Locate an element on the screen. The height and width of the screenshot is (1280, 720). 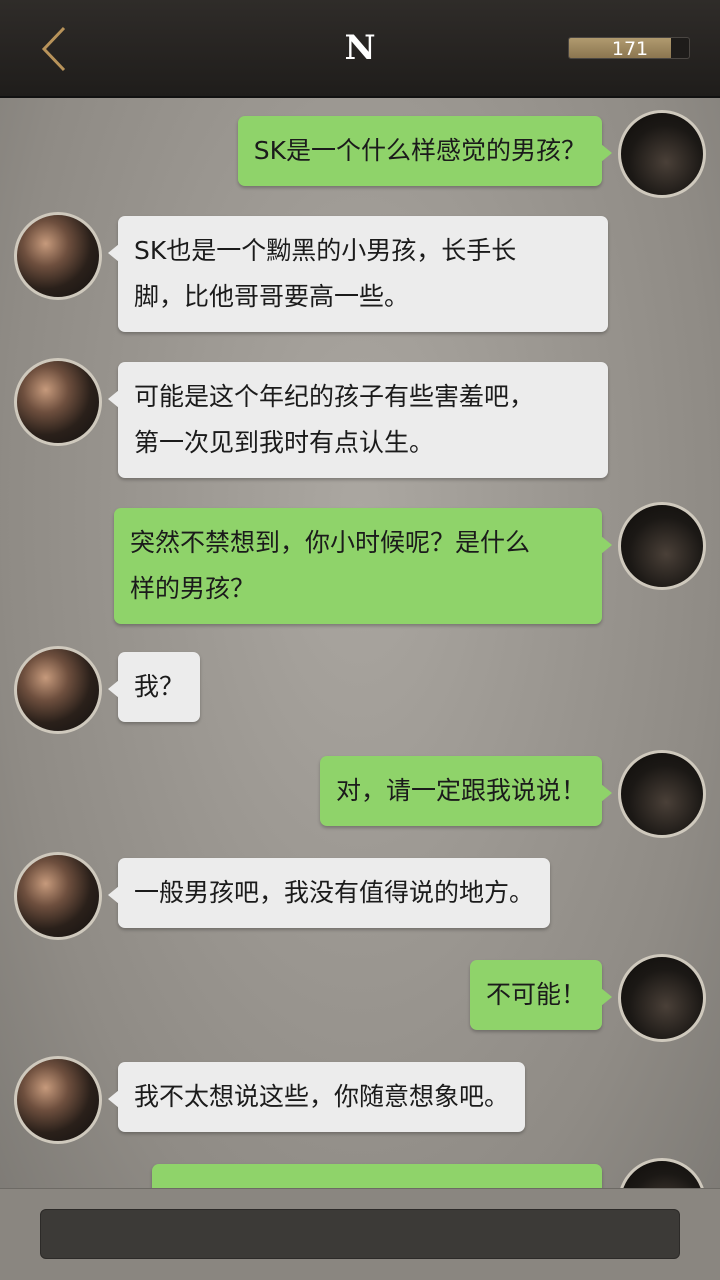
counter-value: 171 is located at coordinates (630, 48).